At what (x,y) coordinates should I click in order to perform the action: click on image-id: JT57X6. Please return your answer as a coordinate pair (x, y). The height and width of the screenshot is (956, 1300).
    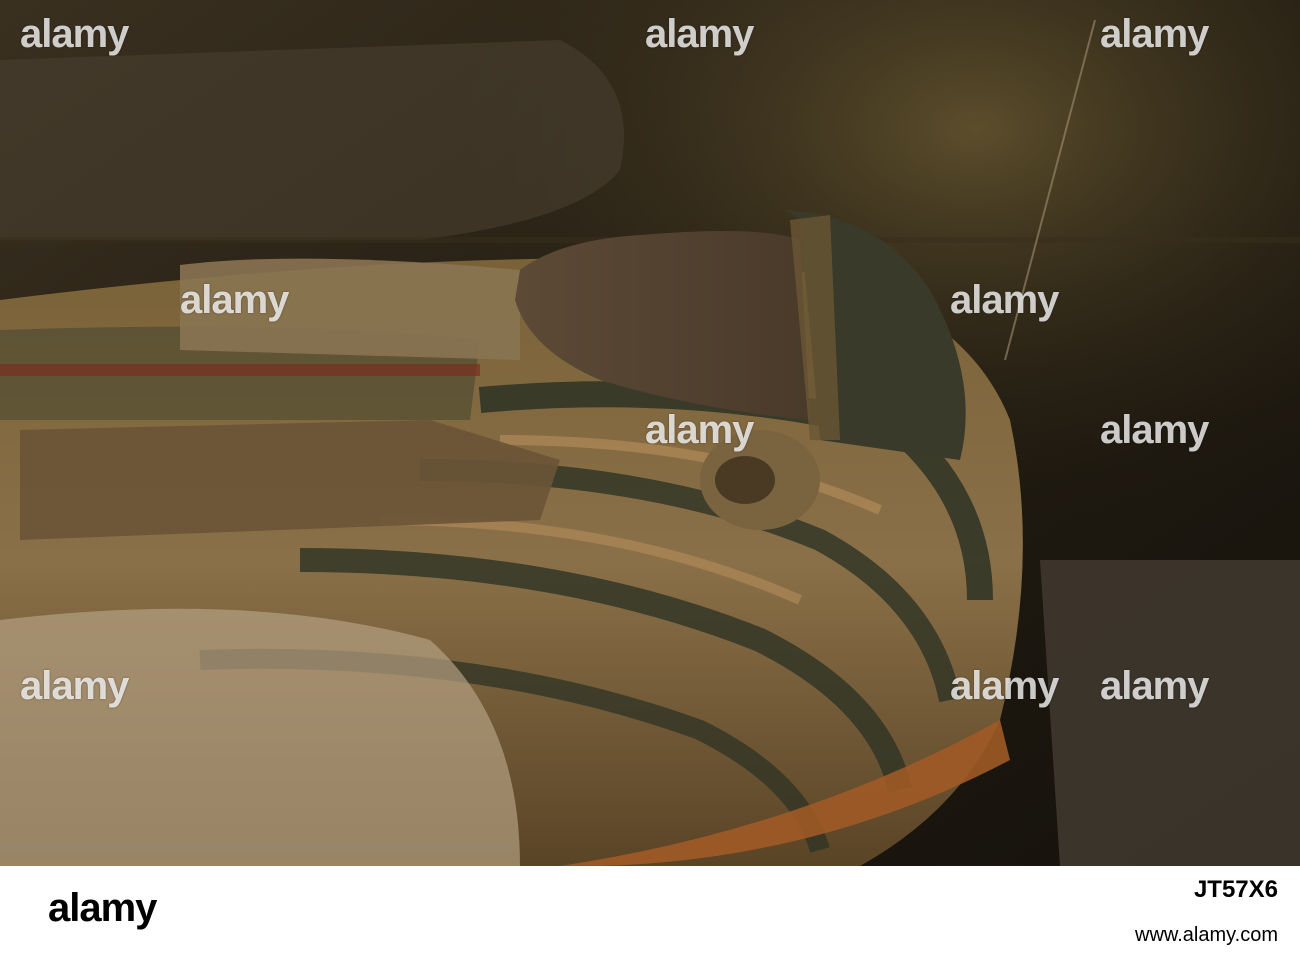
    Looking at the image, I should click on (1235, 889).